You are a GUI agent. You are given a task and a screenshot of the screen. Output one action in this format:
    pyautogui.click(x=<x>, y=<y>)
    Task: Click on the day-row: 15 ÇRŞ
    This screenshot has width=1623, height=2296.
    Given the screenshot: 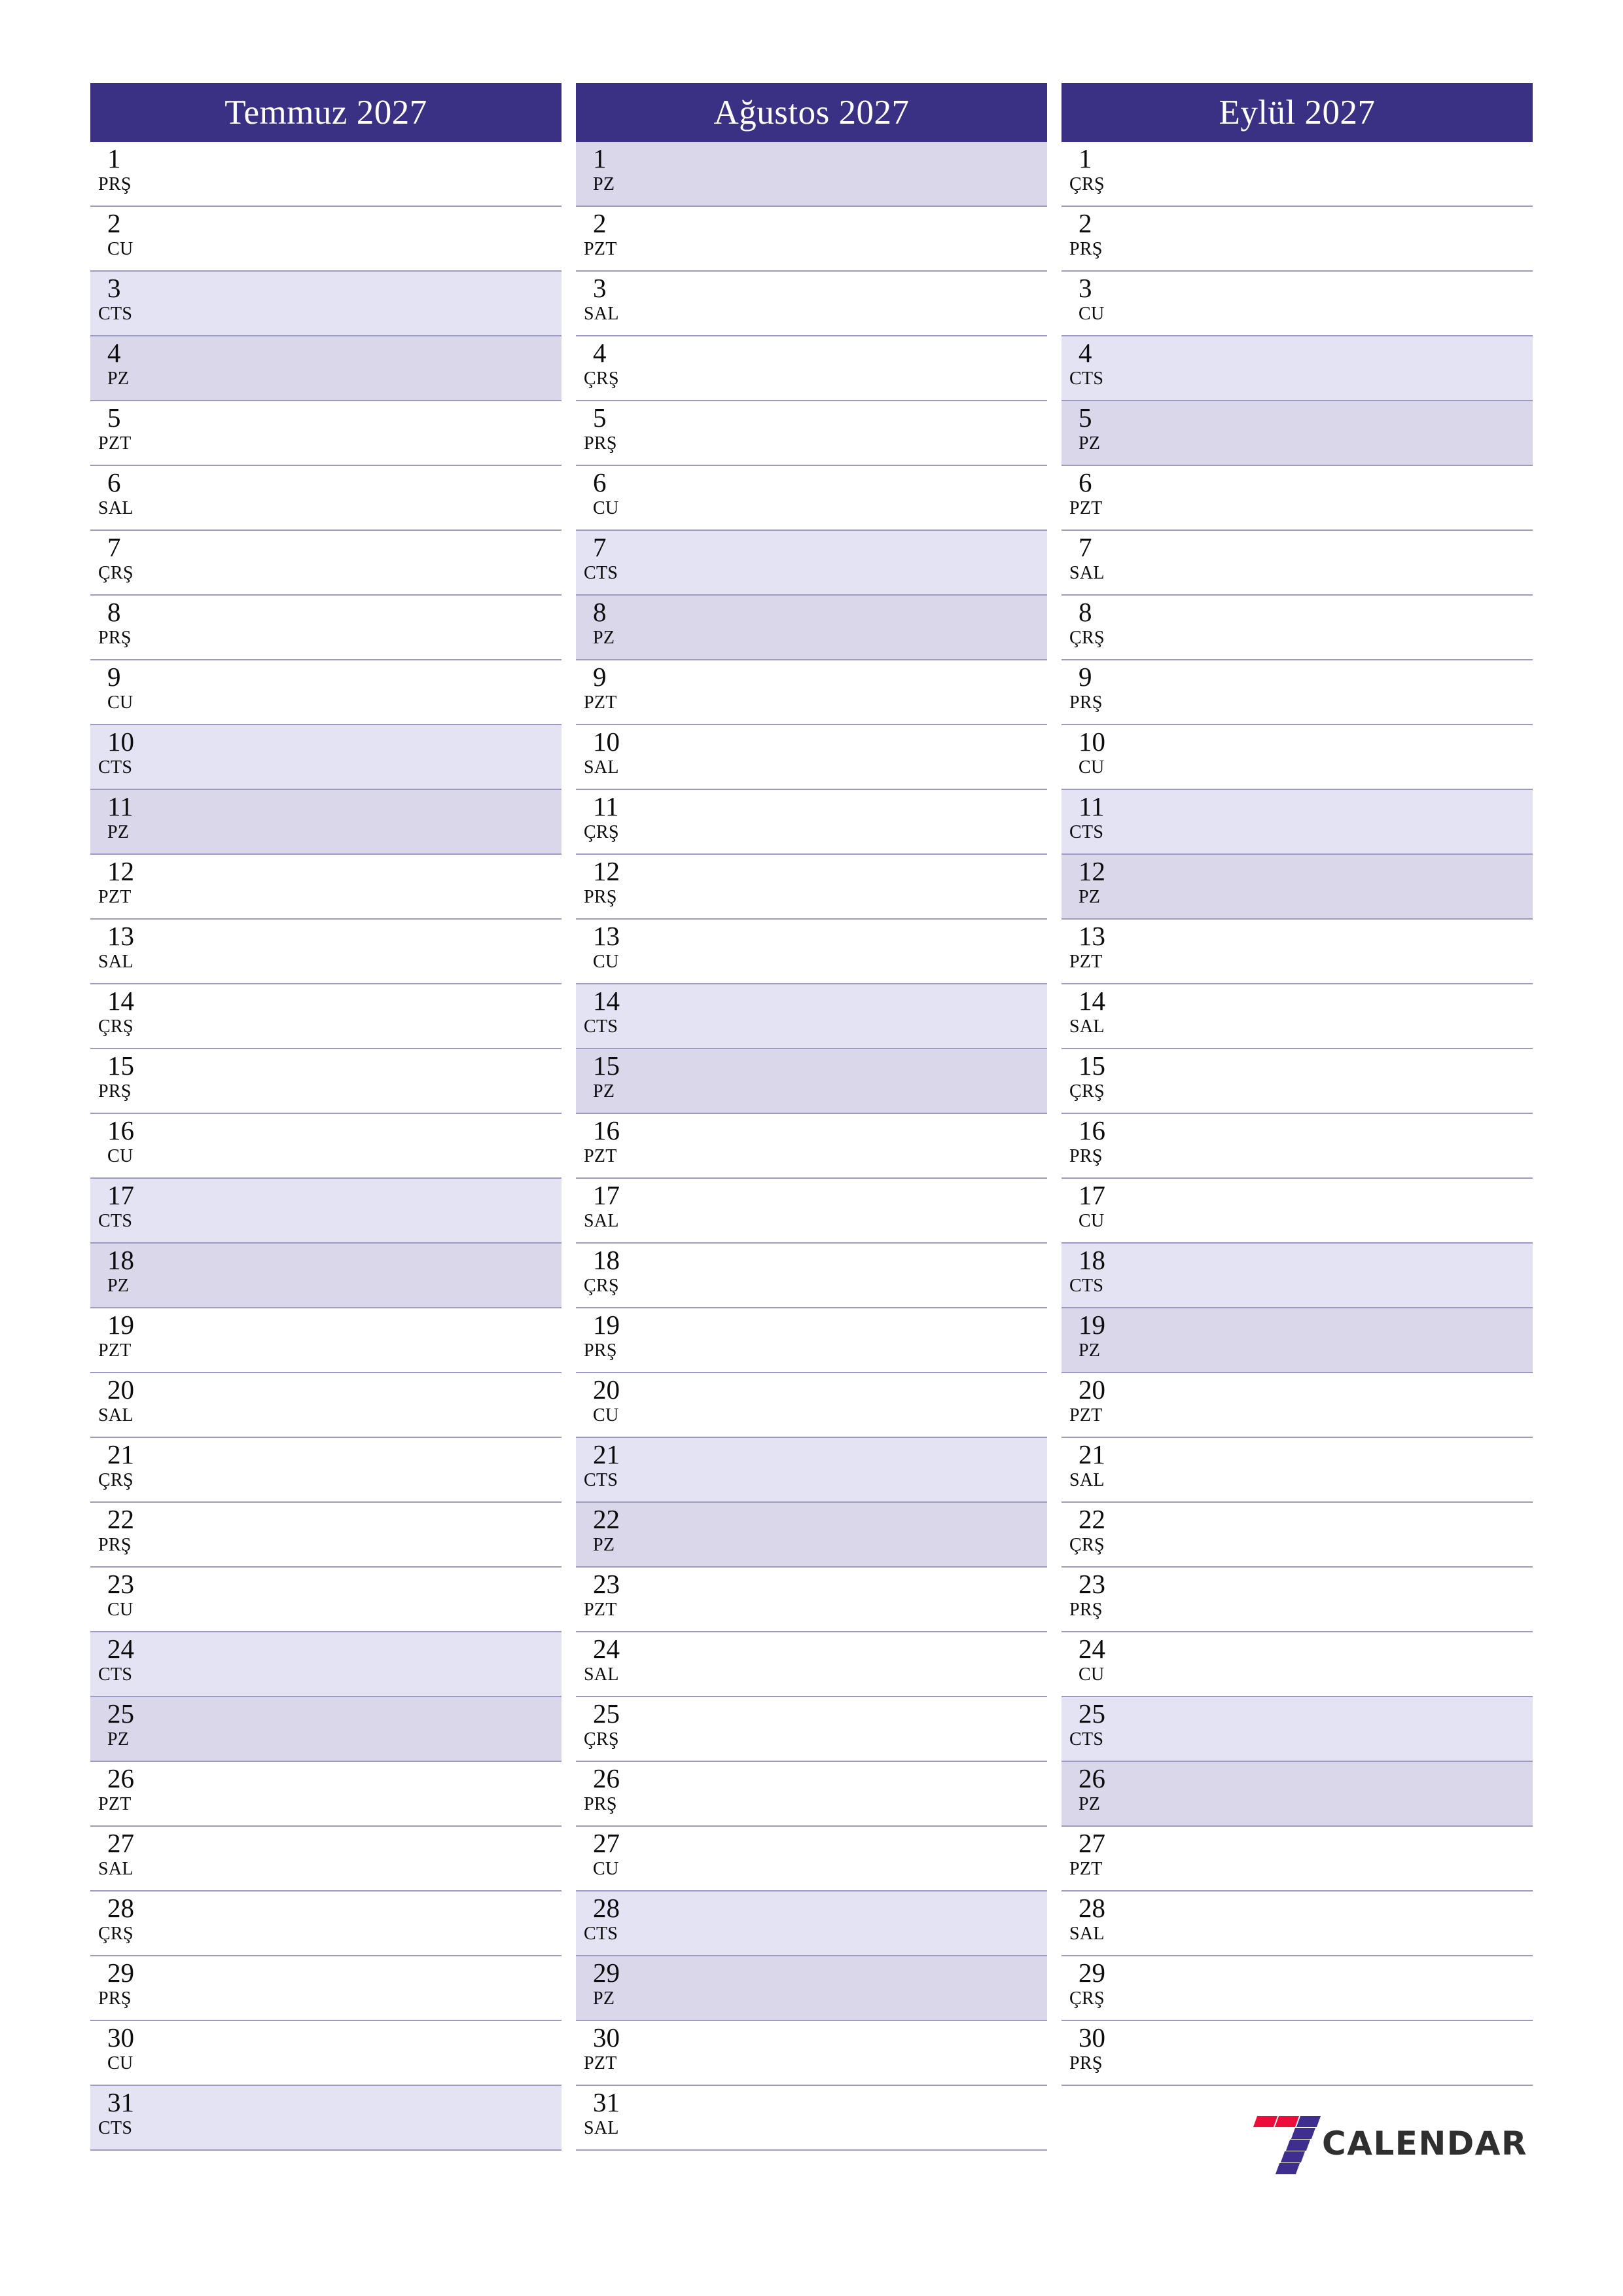 What is the action you would take?
    pyautogui.click(x=1297, y=1081)
    